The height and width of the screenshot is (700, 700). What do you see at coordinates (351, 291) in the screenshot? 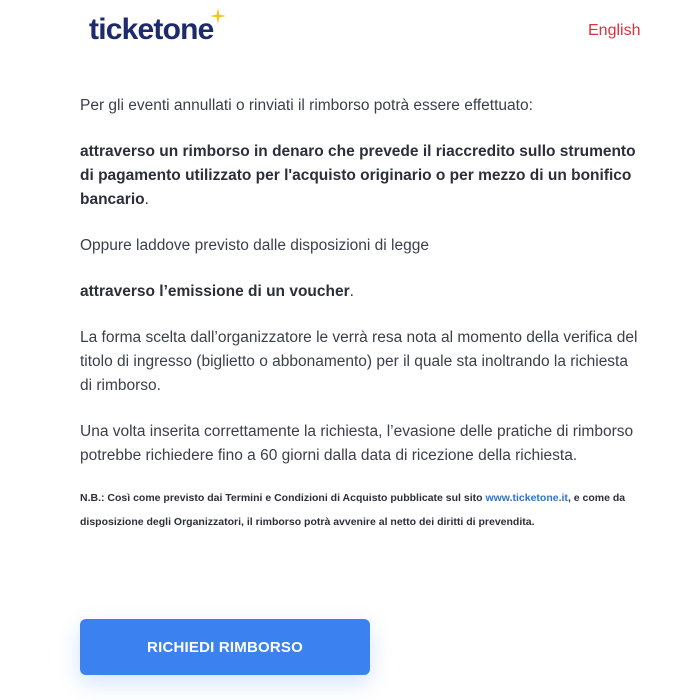
I see `option-voucher-period: .` at bounding box center [351, 291].